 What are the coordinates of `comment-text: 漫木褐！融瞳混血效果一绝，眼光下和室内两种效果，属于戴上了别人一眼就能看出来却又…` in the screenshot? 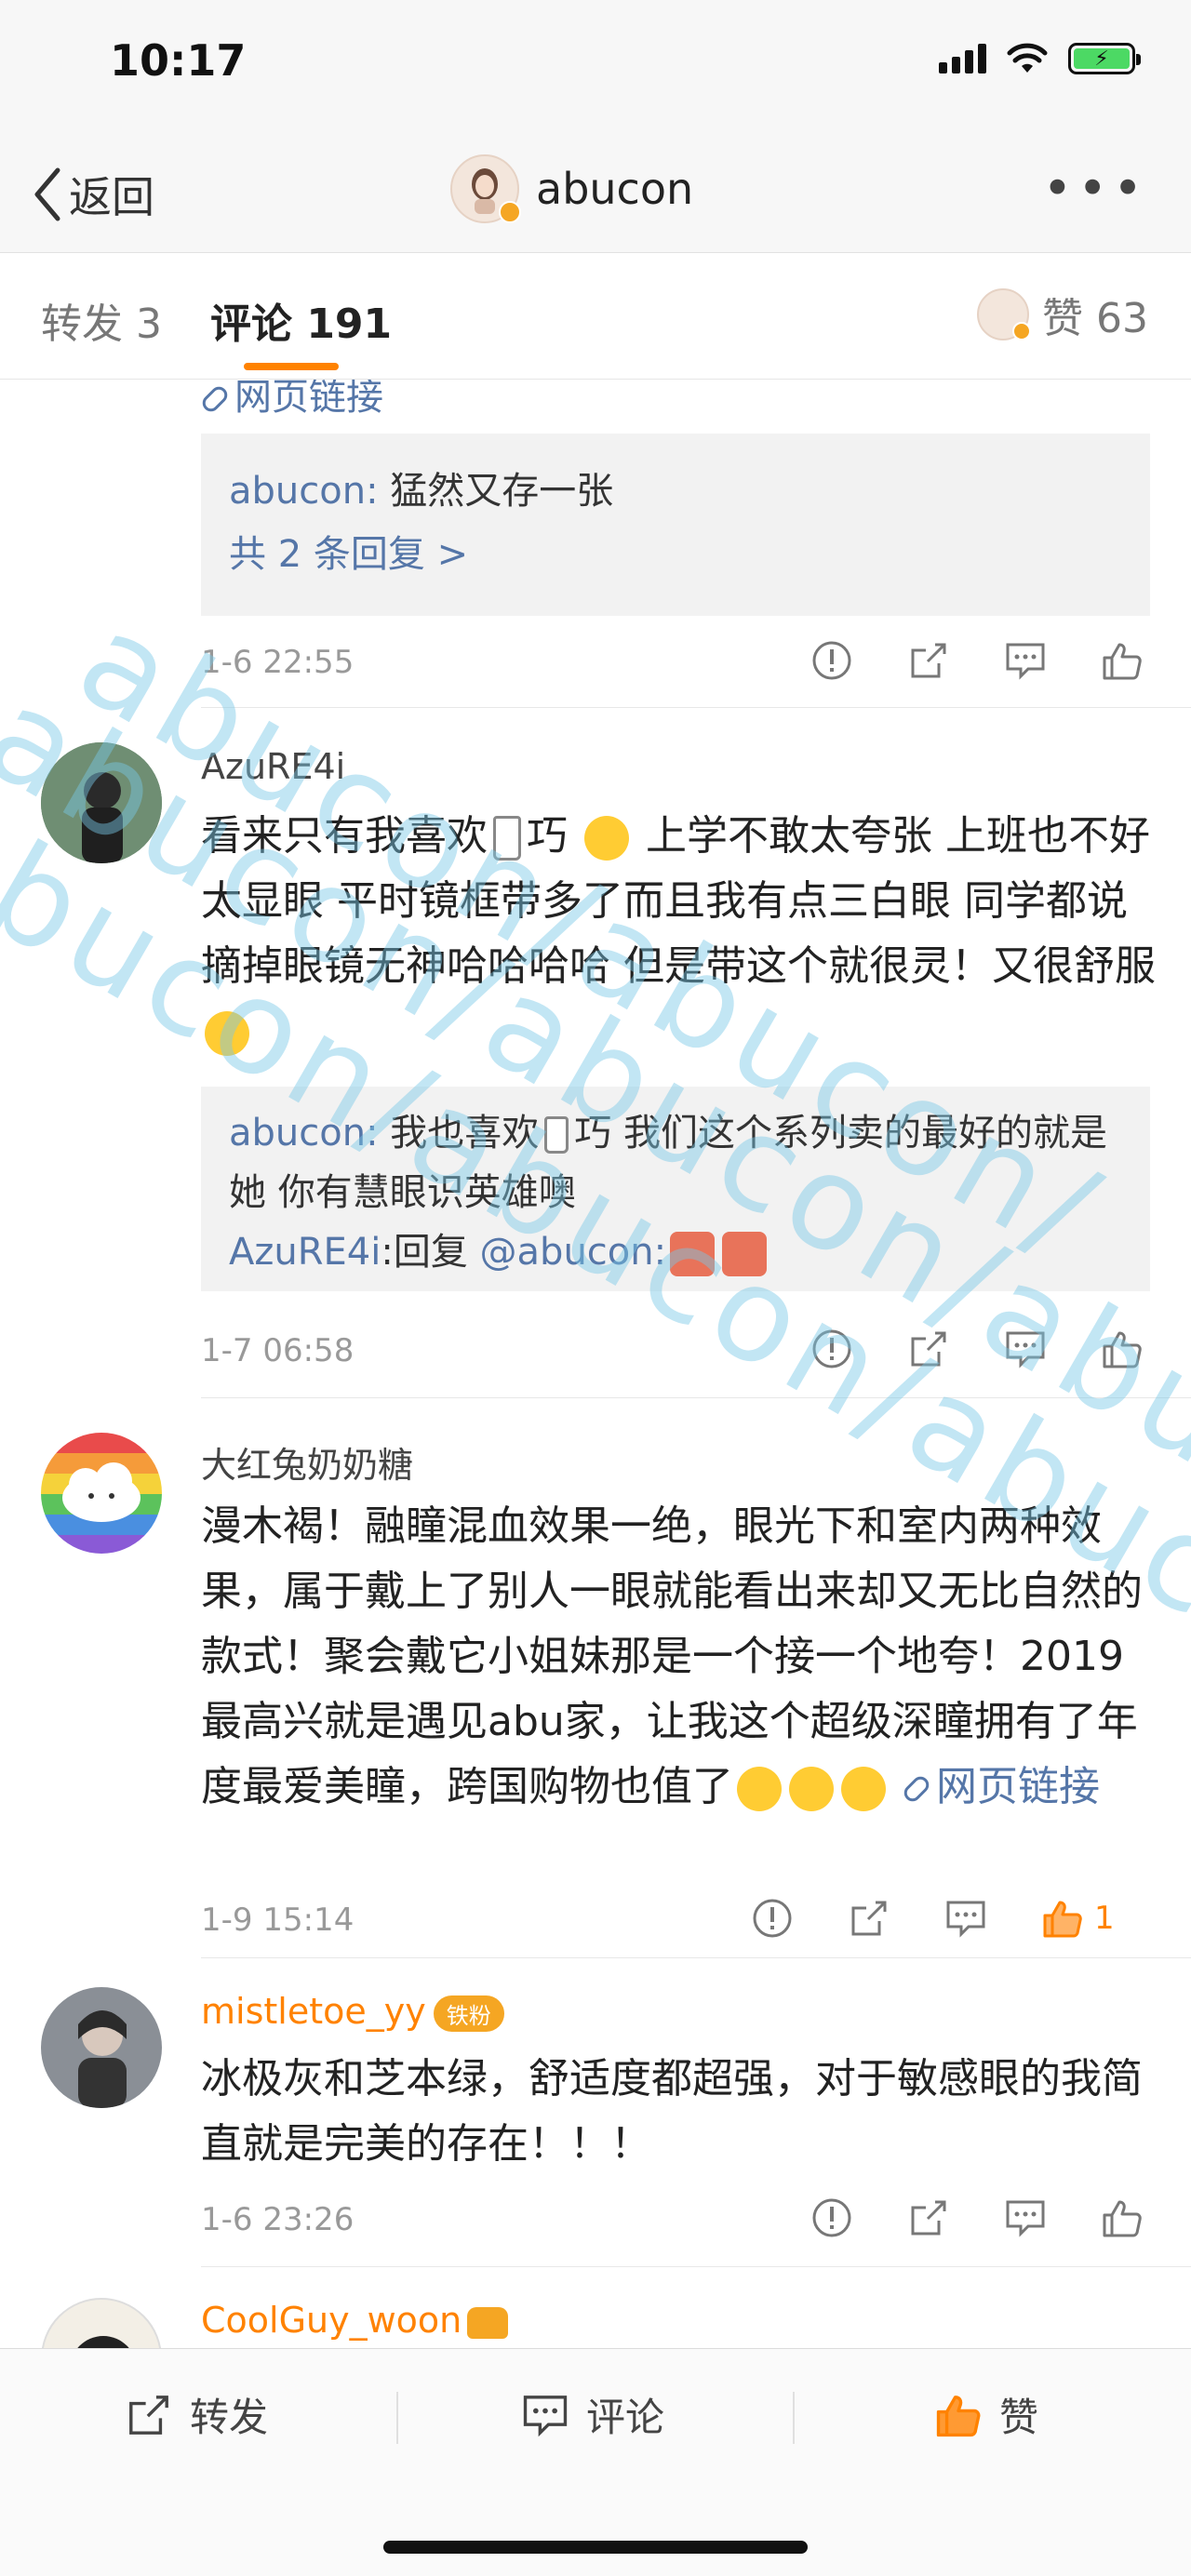 It's located at (680, 1657).